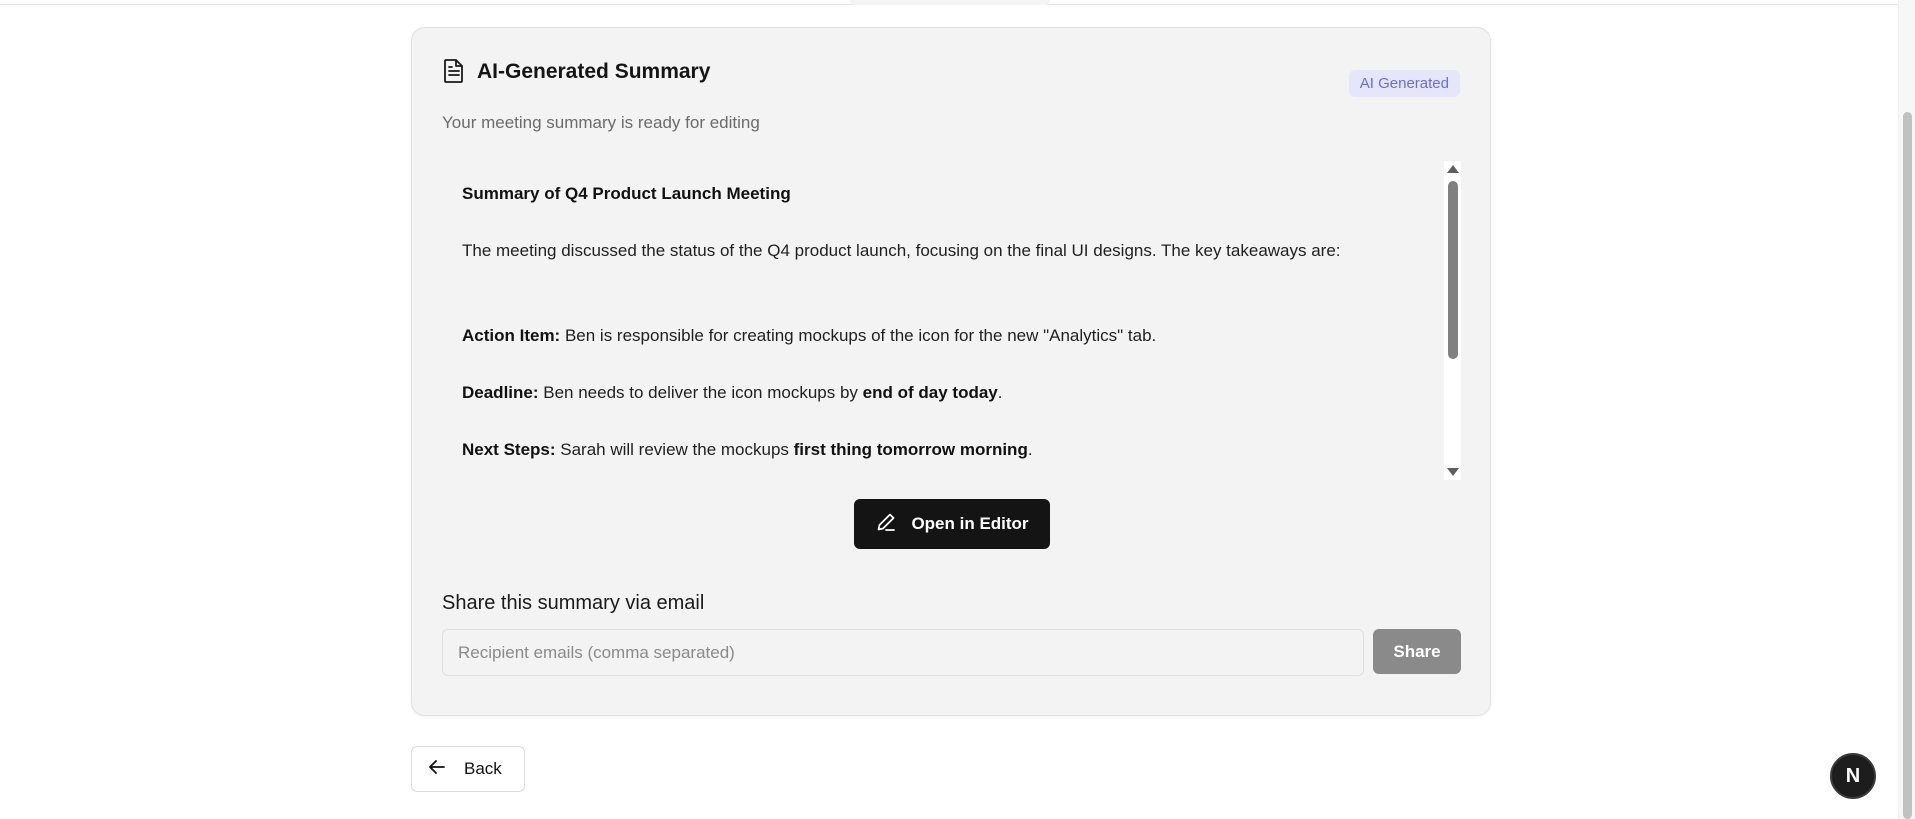  What do you see at coordinates (1453, 169) in the screenshot?
I see `scroll-up-arrow-icon` at bounding box center [1453, 169].